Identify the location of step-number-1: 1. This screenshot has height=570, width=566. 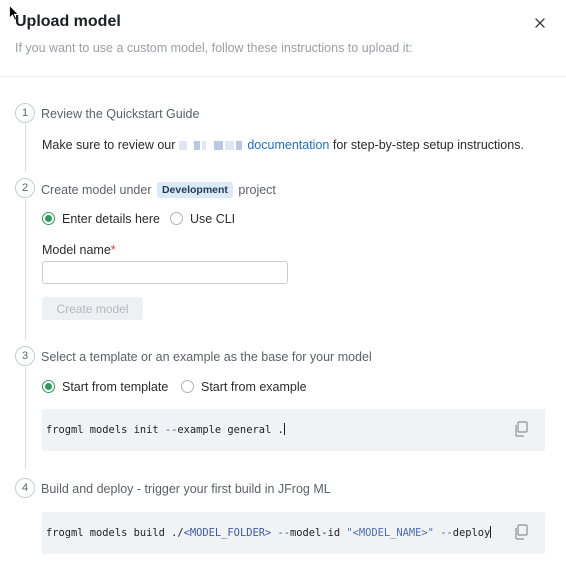
(25, 113).